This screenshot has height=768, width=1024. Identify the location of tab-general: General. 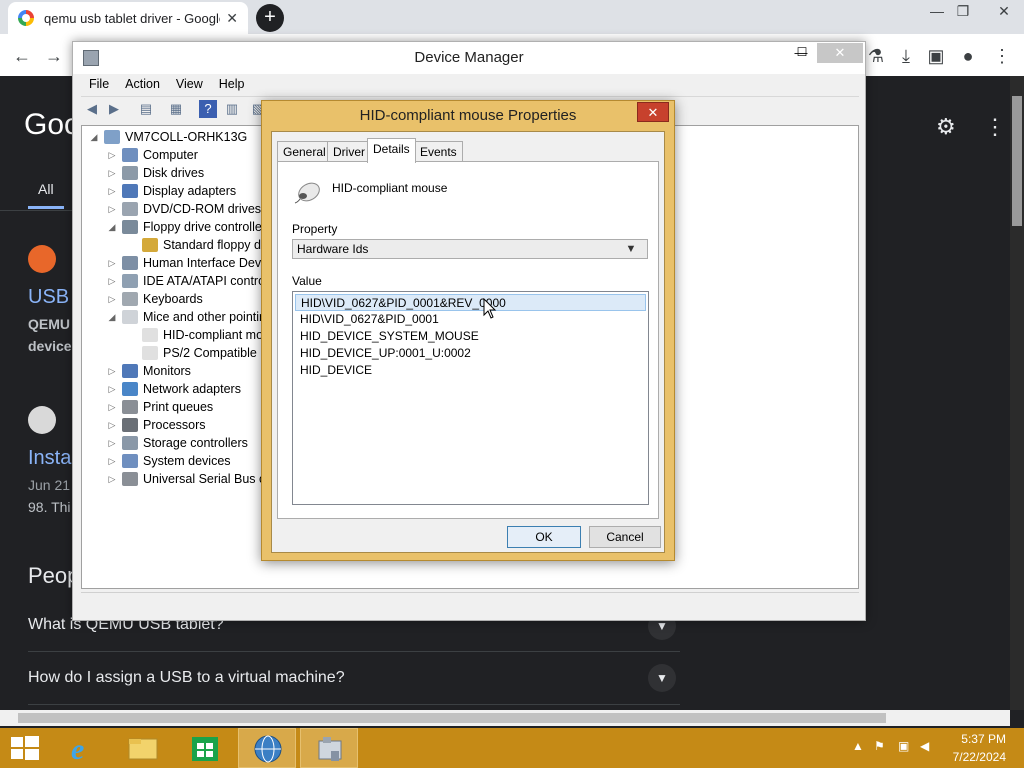
(304, 151).